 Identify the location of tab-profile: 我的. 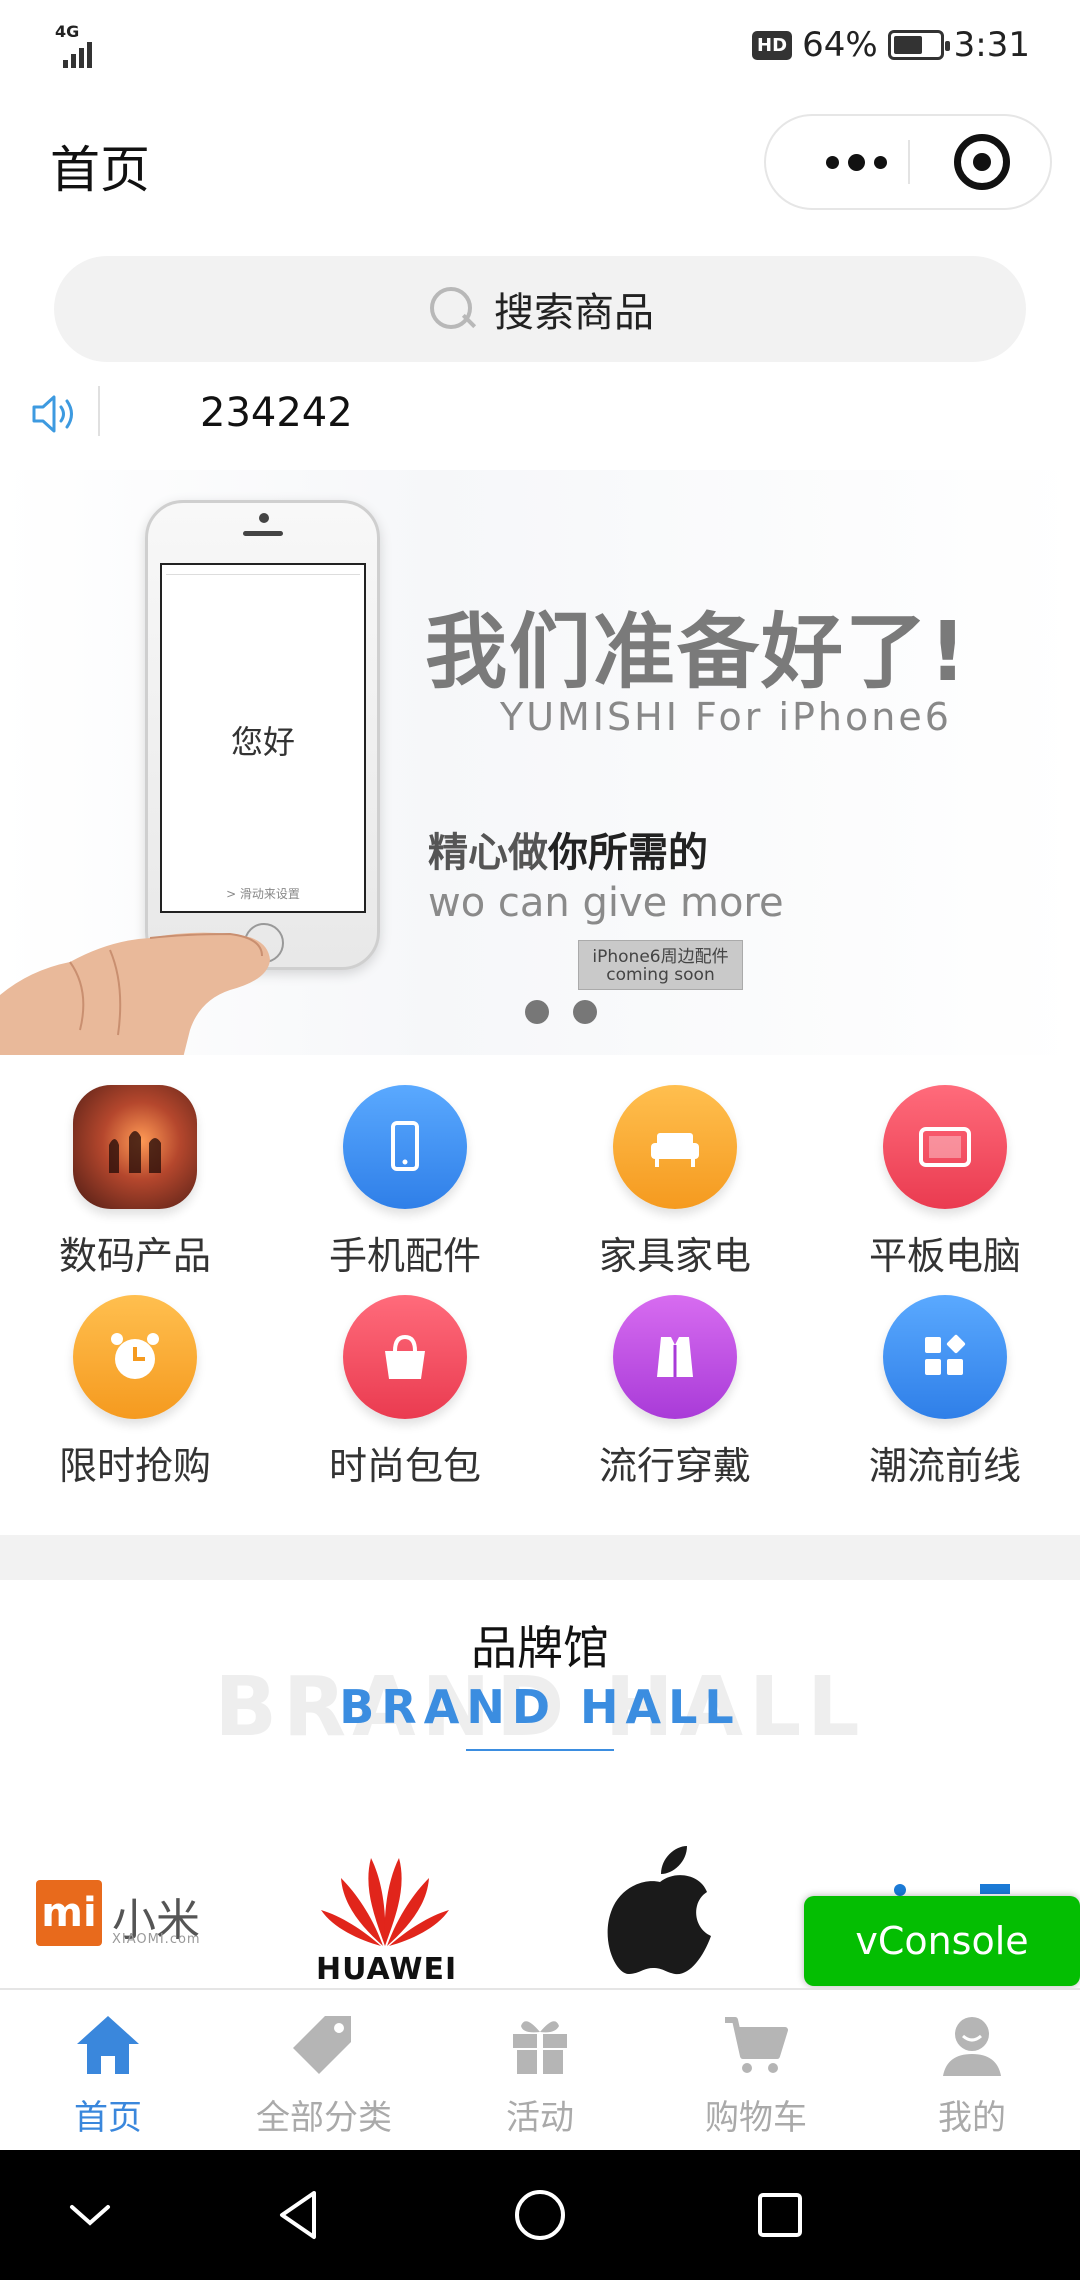
(972, 2070).